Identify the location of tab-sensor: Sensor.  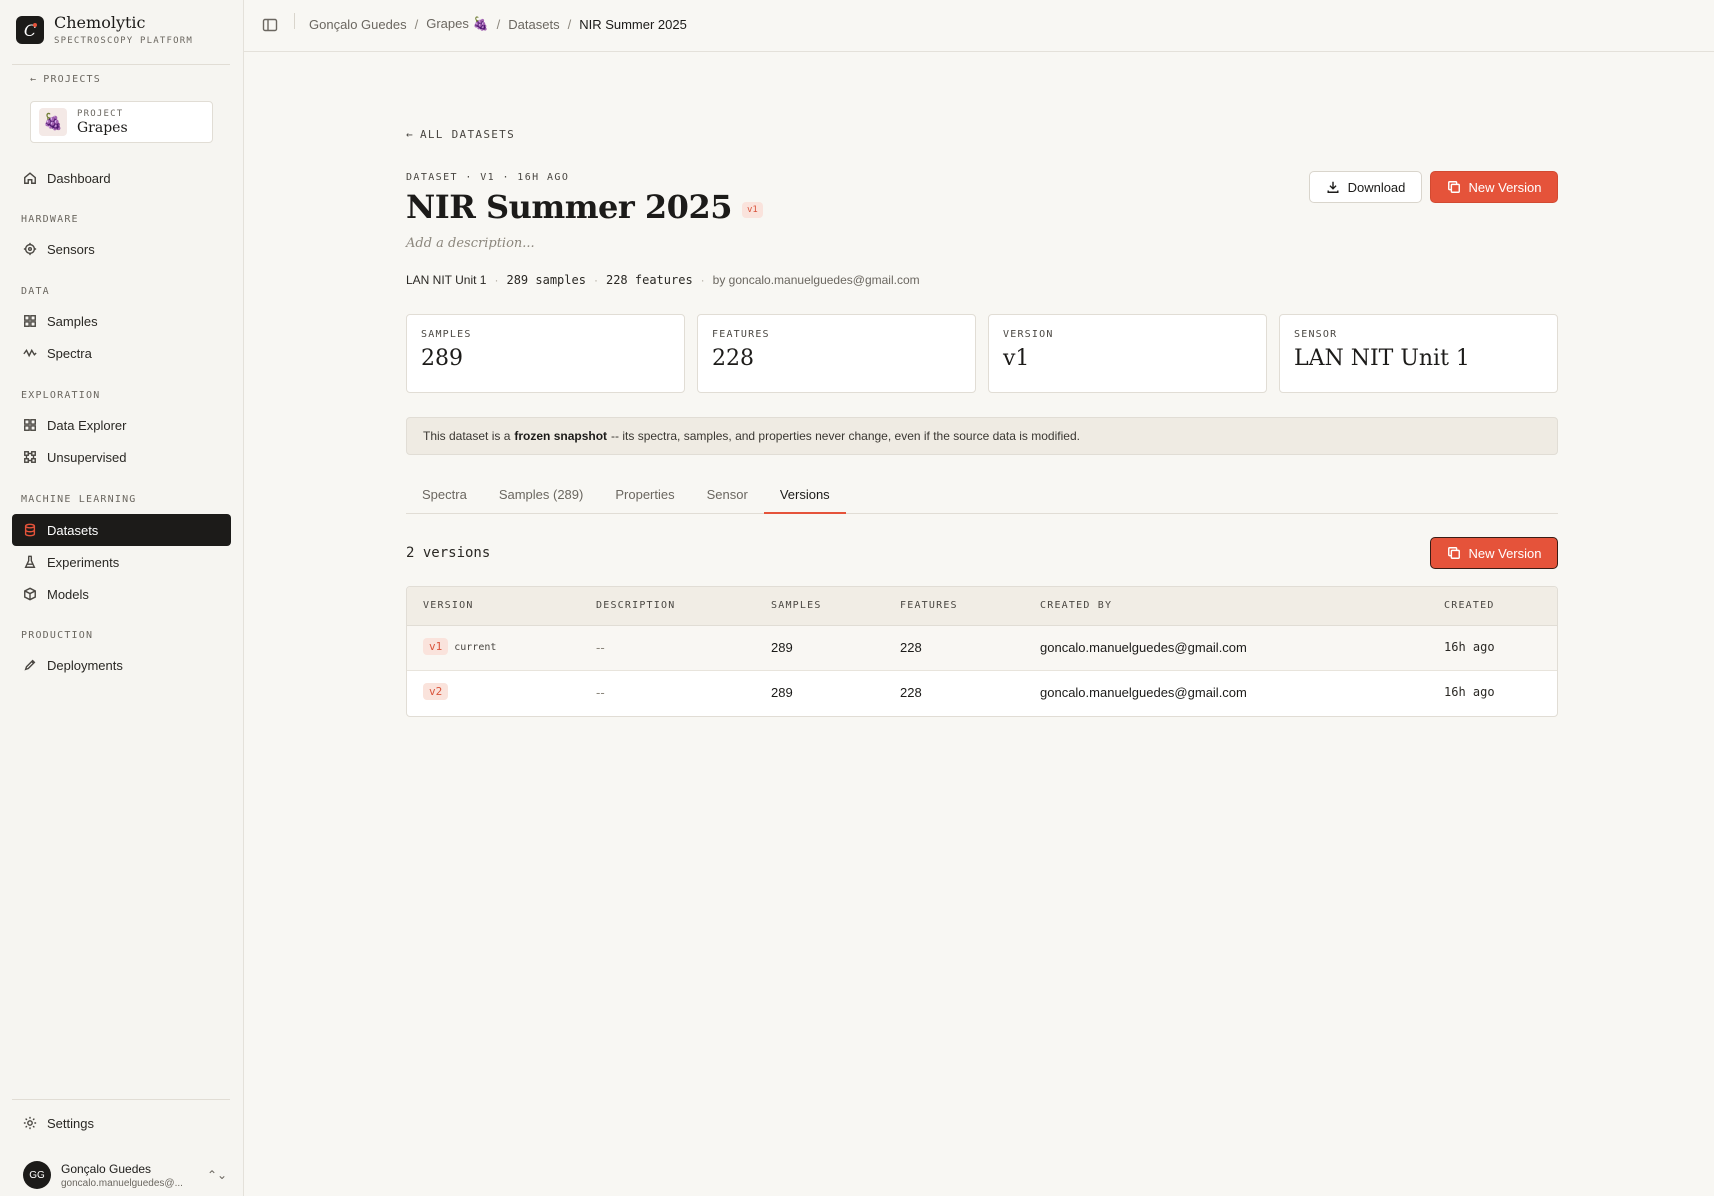
(727, 496).